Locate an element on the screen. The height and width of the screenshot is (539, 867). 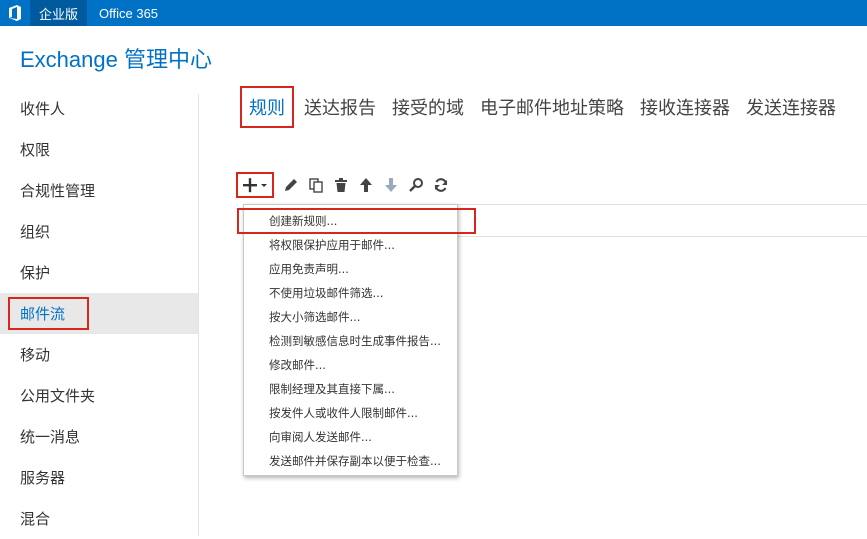
top-bar: 企业版 Office 365 is located at coordinates (433, 13).